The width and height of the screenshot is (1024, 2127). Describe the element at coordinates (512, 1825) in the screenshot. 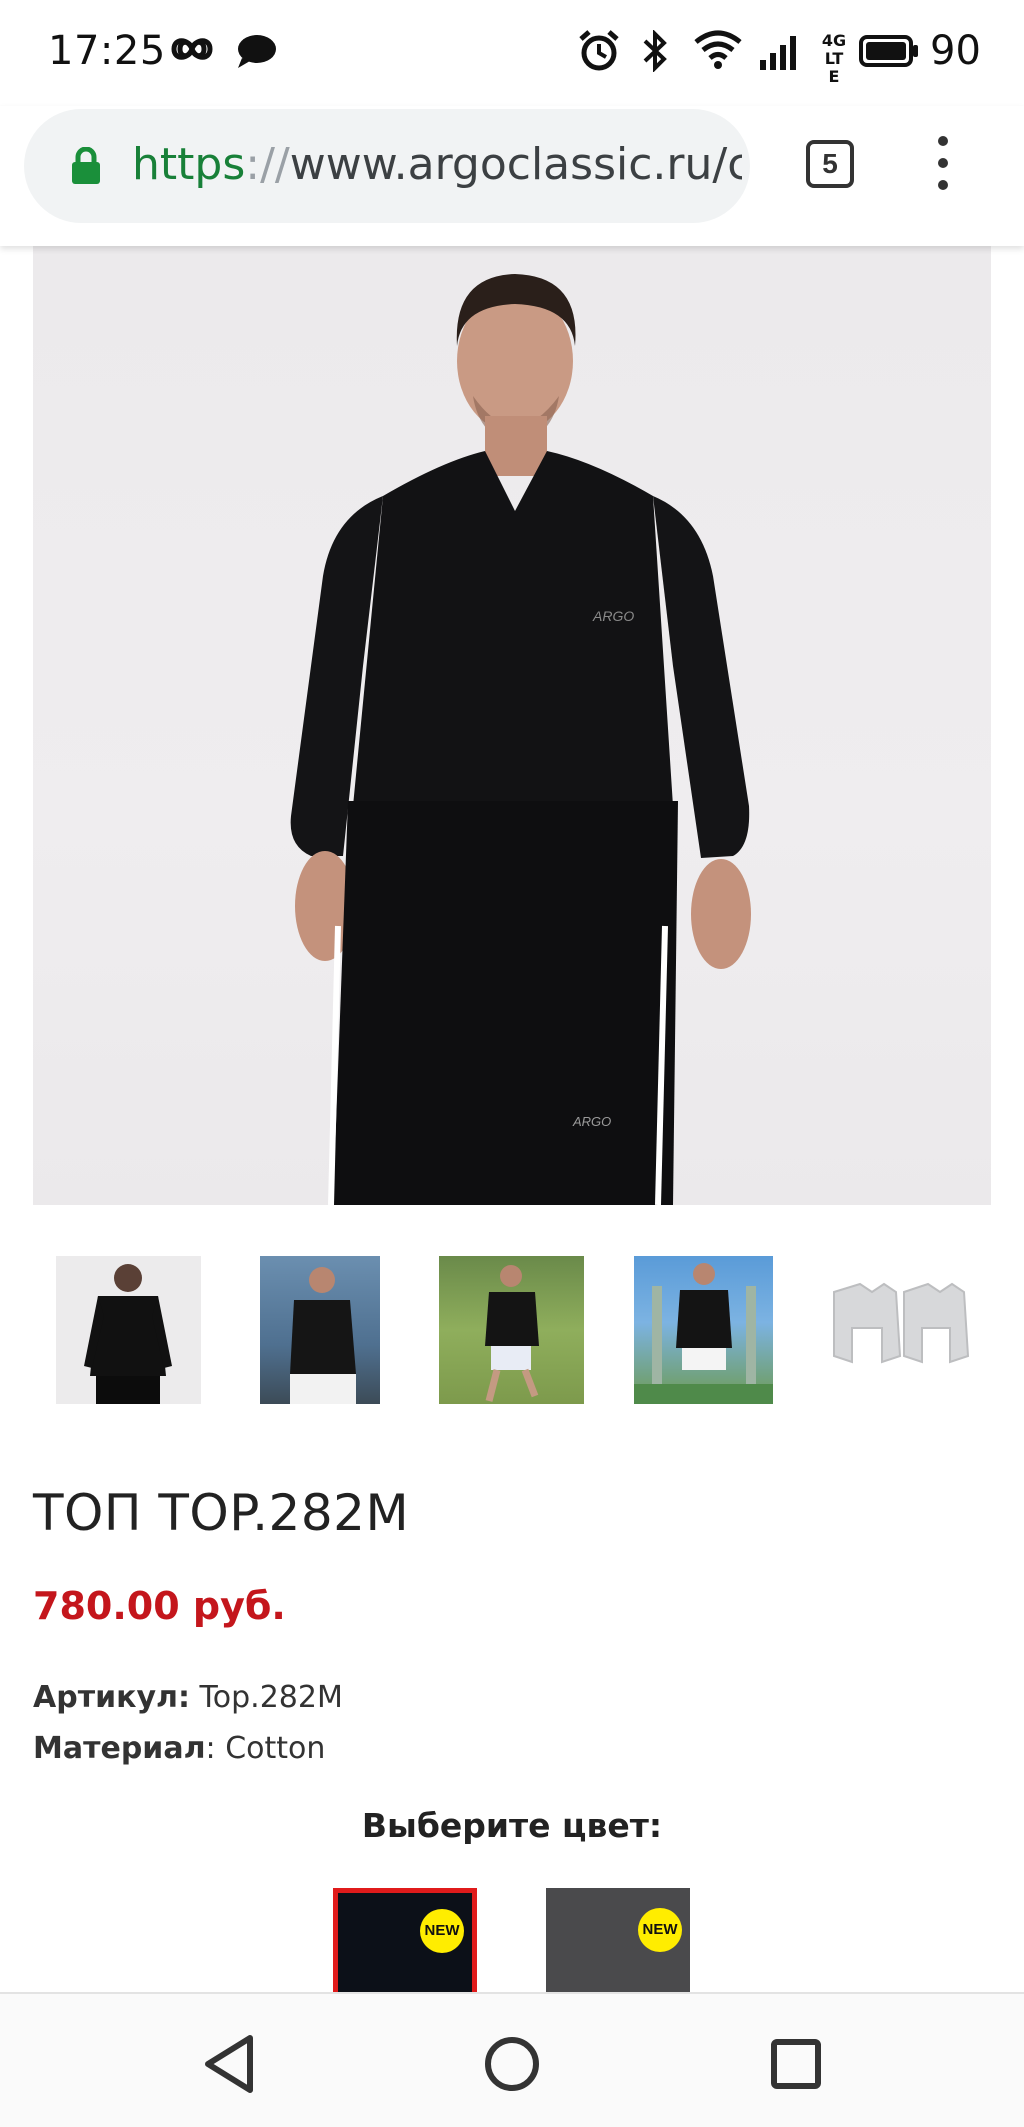

I see `color-select-heading: Выберите цвет:` at that location.